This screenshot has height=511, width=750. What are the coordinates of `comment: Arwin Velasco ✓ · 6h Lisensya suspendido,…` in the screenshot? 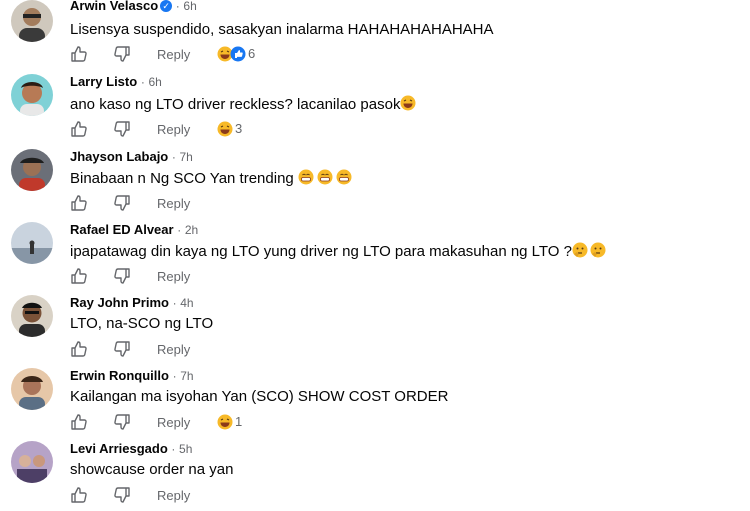 It's located at (375, 31).